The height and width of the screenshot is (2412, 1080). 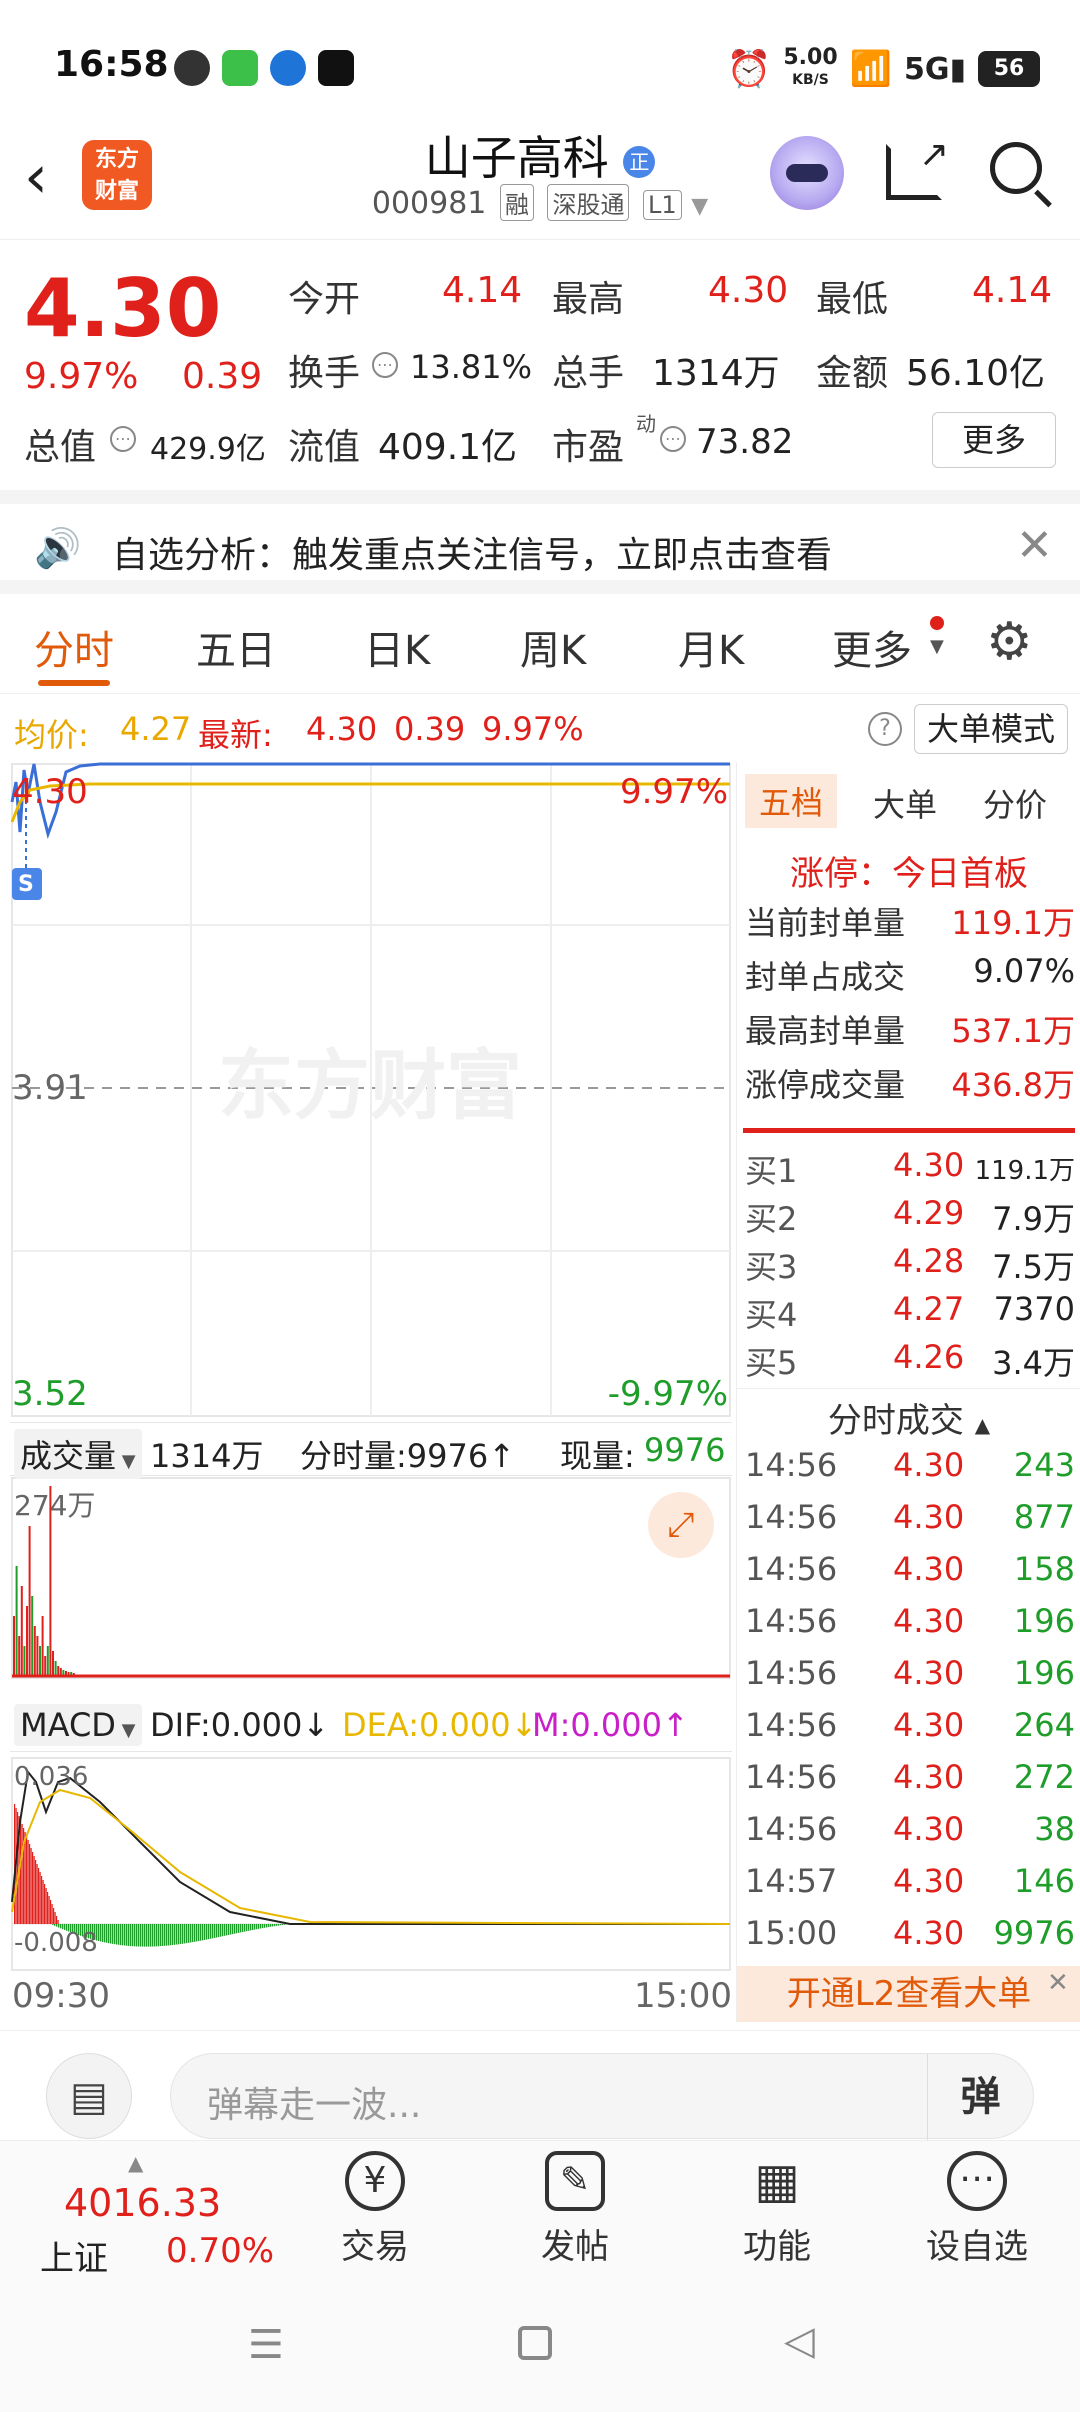 I want to click on analysis-banner: 🔊 自选分析：触发重点关注信号，立即点击查看 ✕, so click(x=540, y=542).